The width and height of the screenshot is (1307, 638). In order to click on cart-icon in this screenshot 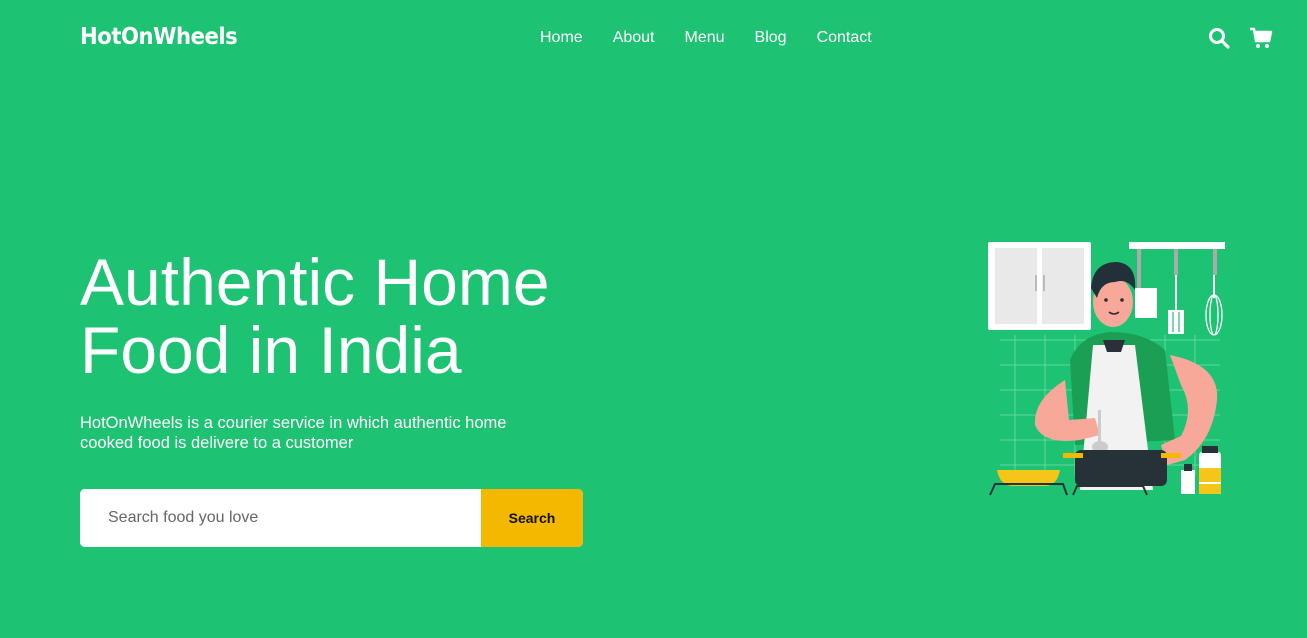, I will do `click(1261, 38)`.